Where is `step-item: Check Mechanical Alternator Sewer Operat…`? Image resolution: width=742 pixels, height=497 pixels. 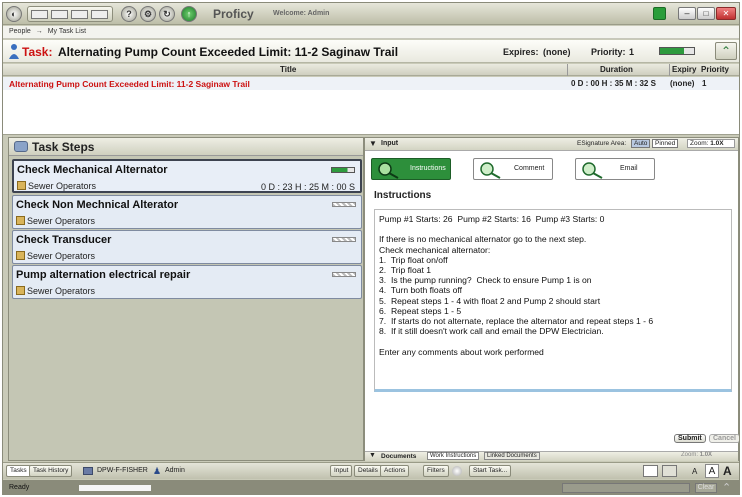
step-item: Check Mechanical Alternator Sewer Operat… is located at coordinates (187, 176).